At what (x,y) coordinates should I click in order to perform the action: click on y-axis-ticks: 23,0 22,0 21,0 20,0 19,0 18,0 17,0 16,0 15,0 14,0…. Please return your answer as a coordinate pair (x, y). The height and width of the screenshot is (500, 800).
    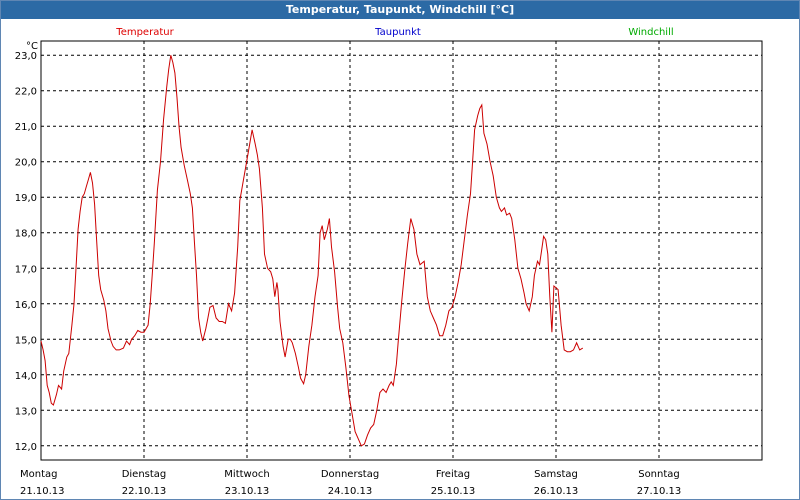
    Looking at the image, I should click on (26, 252).